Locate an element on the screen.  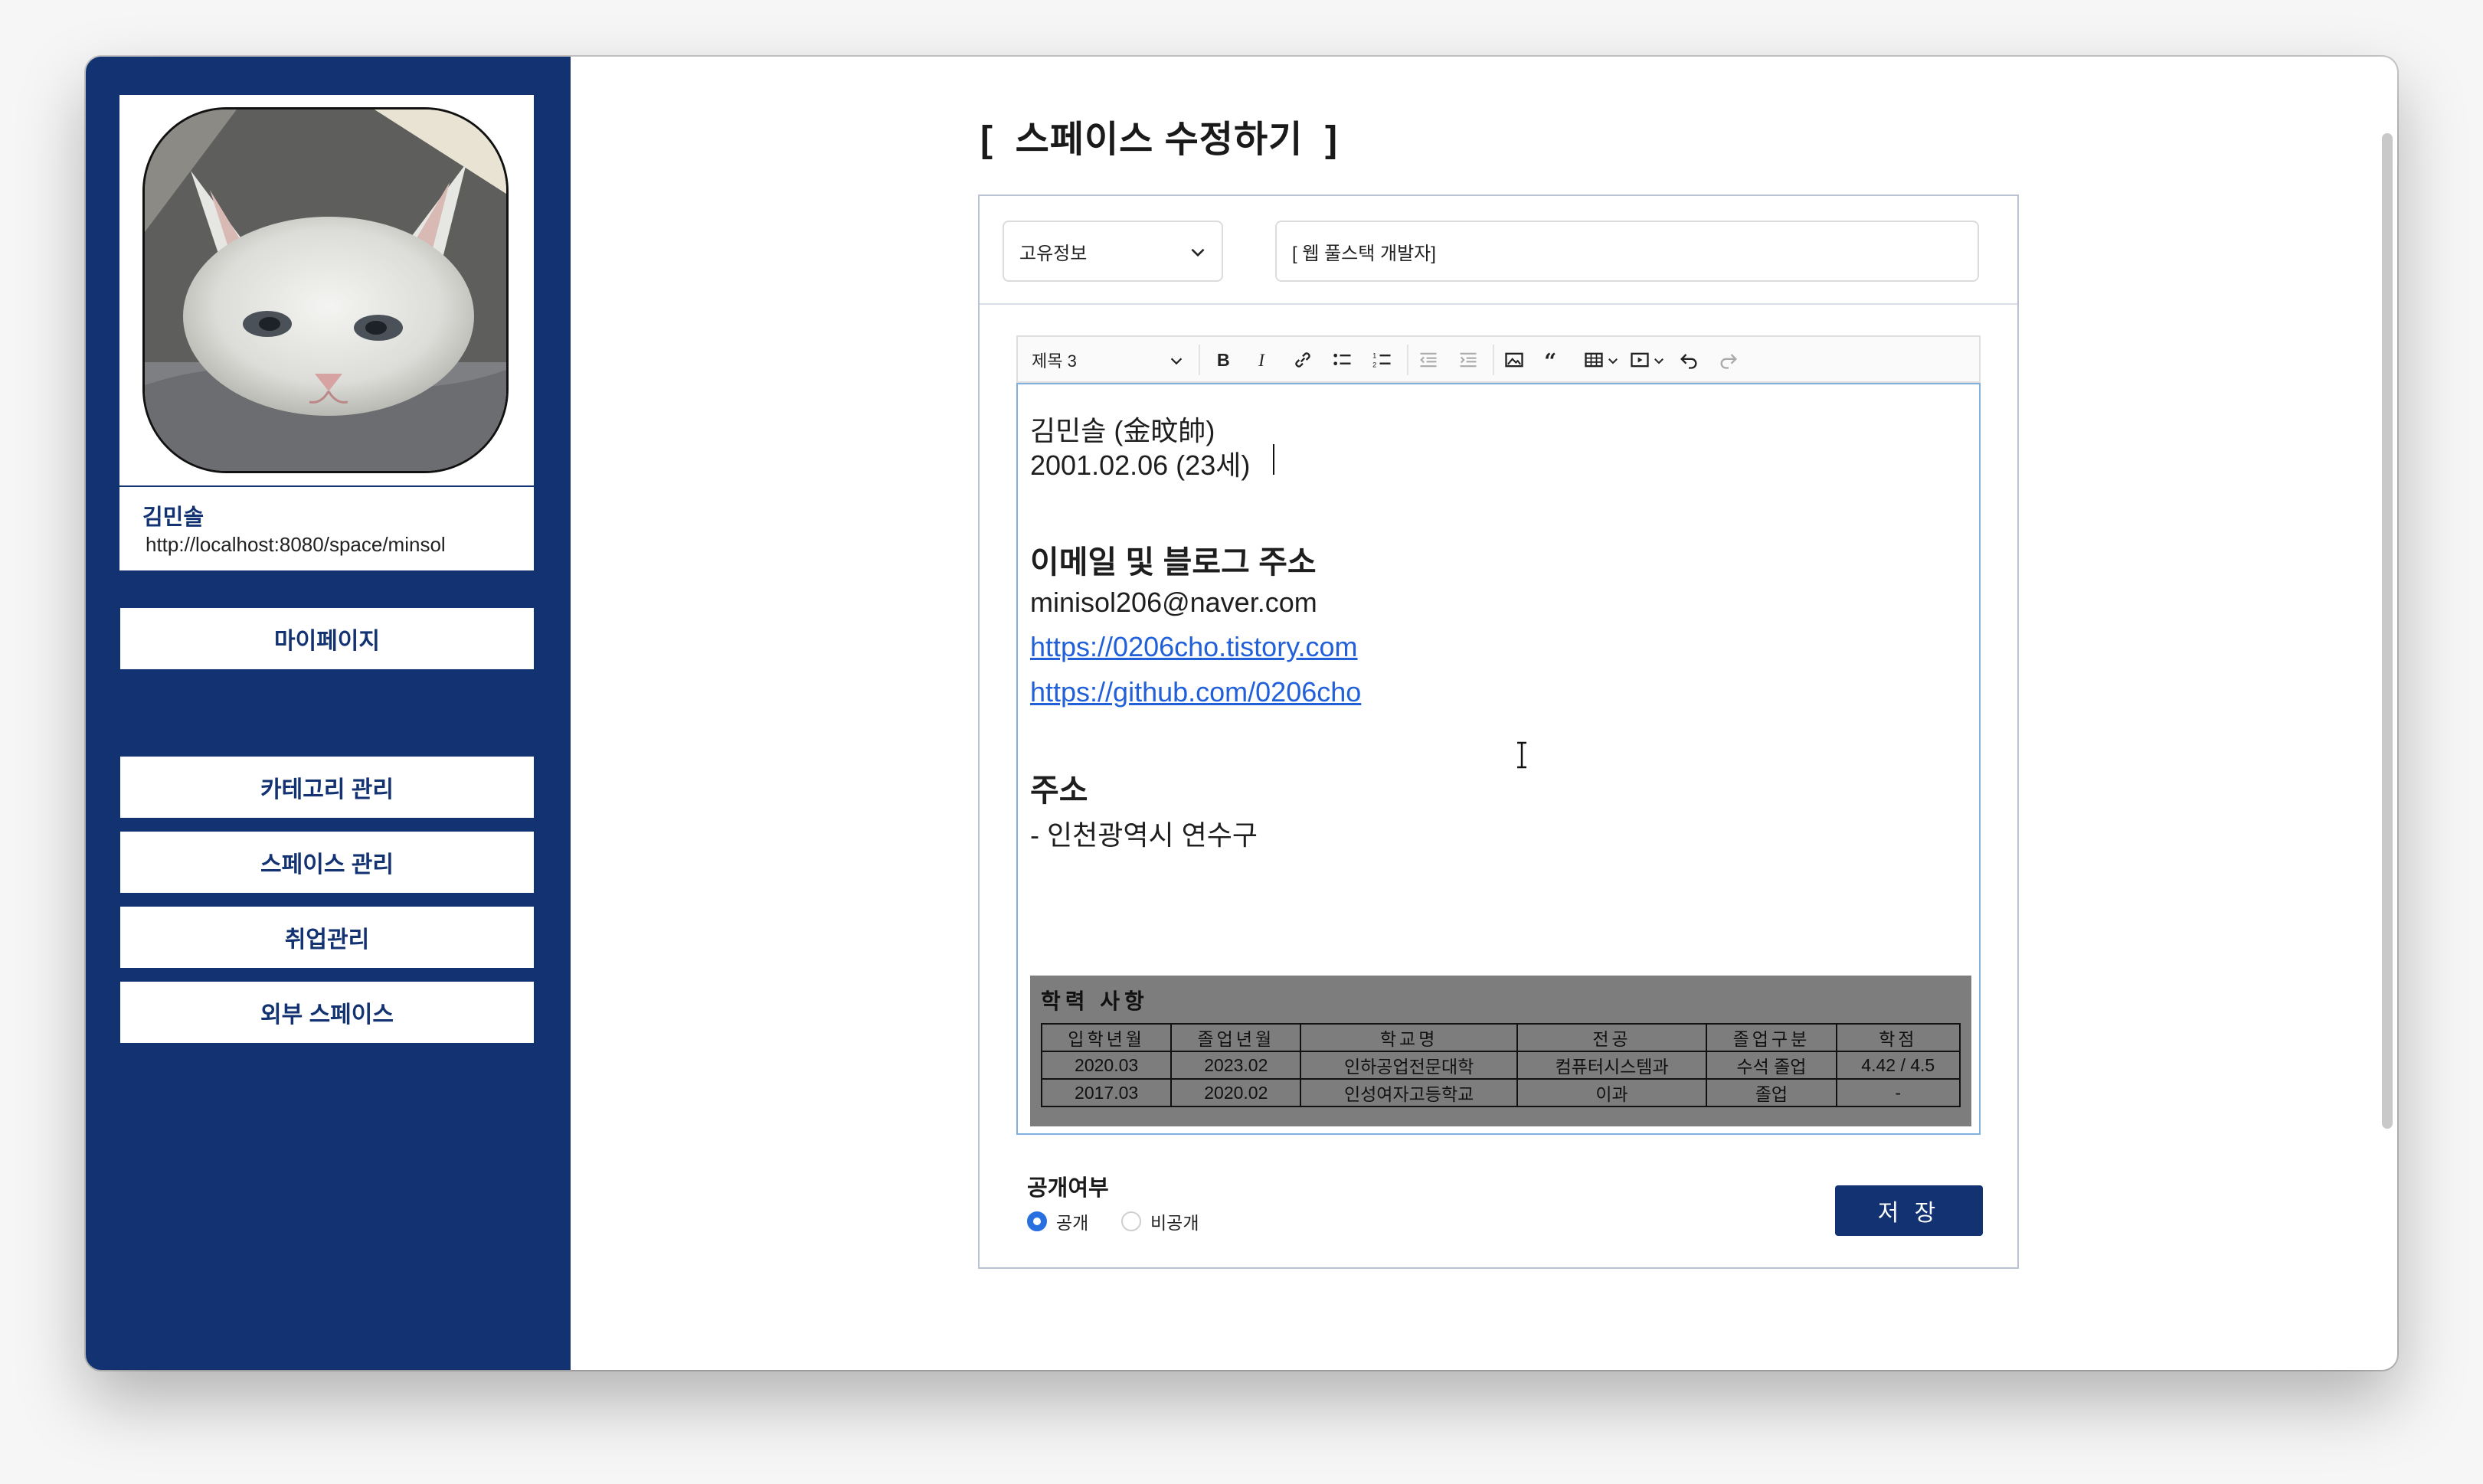
github-link: https://github.com/0206cho is located at coordinates (1195, 692).